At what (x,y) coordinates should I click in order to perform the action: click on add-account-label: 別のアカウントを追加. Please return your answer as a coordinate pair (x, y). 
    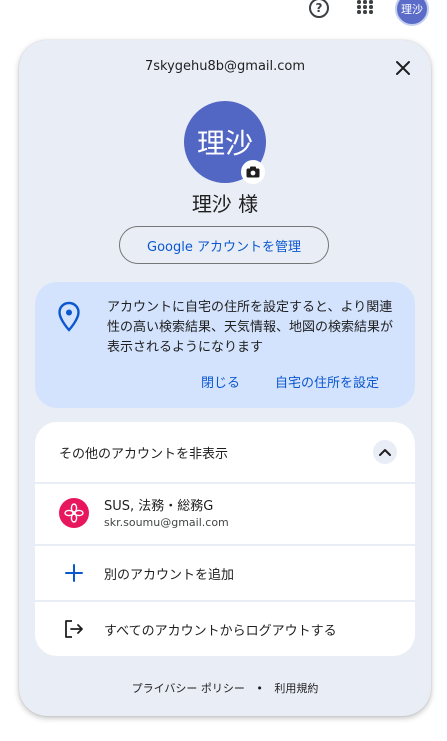
    Looking at the image, I should click on (169, 575).